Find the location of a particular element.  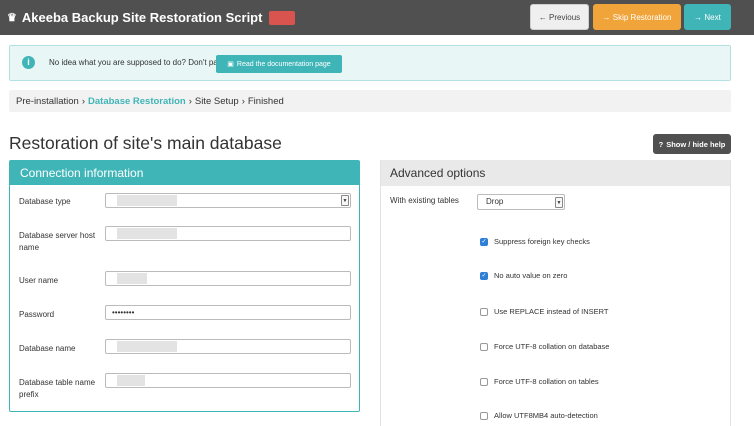

existing-tables-value: Drop is located at coordinates (495, 201).